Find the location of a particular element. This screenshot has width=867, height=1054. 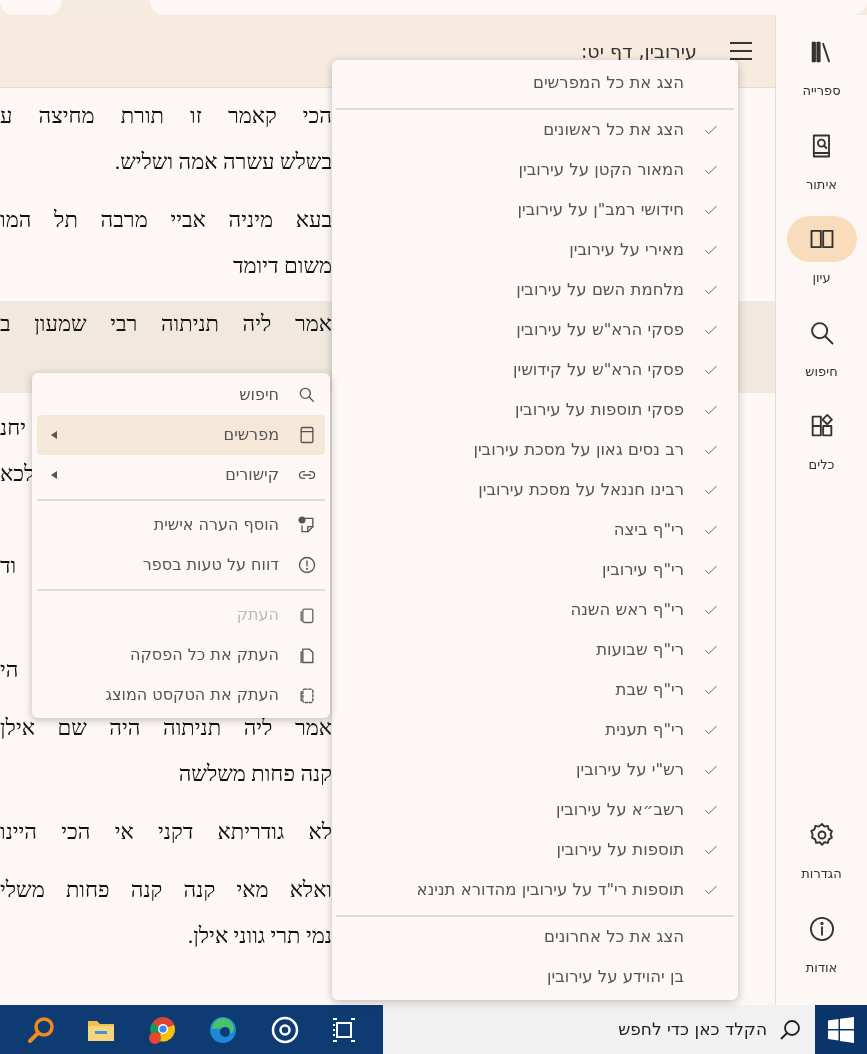

menu-item: הצג את כל המפרשים is located at coordinates (535, 83).